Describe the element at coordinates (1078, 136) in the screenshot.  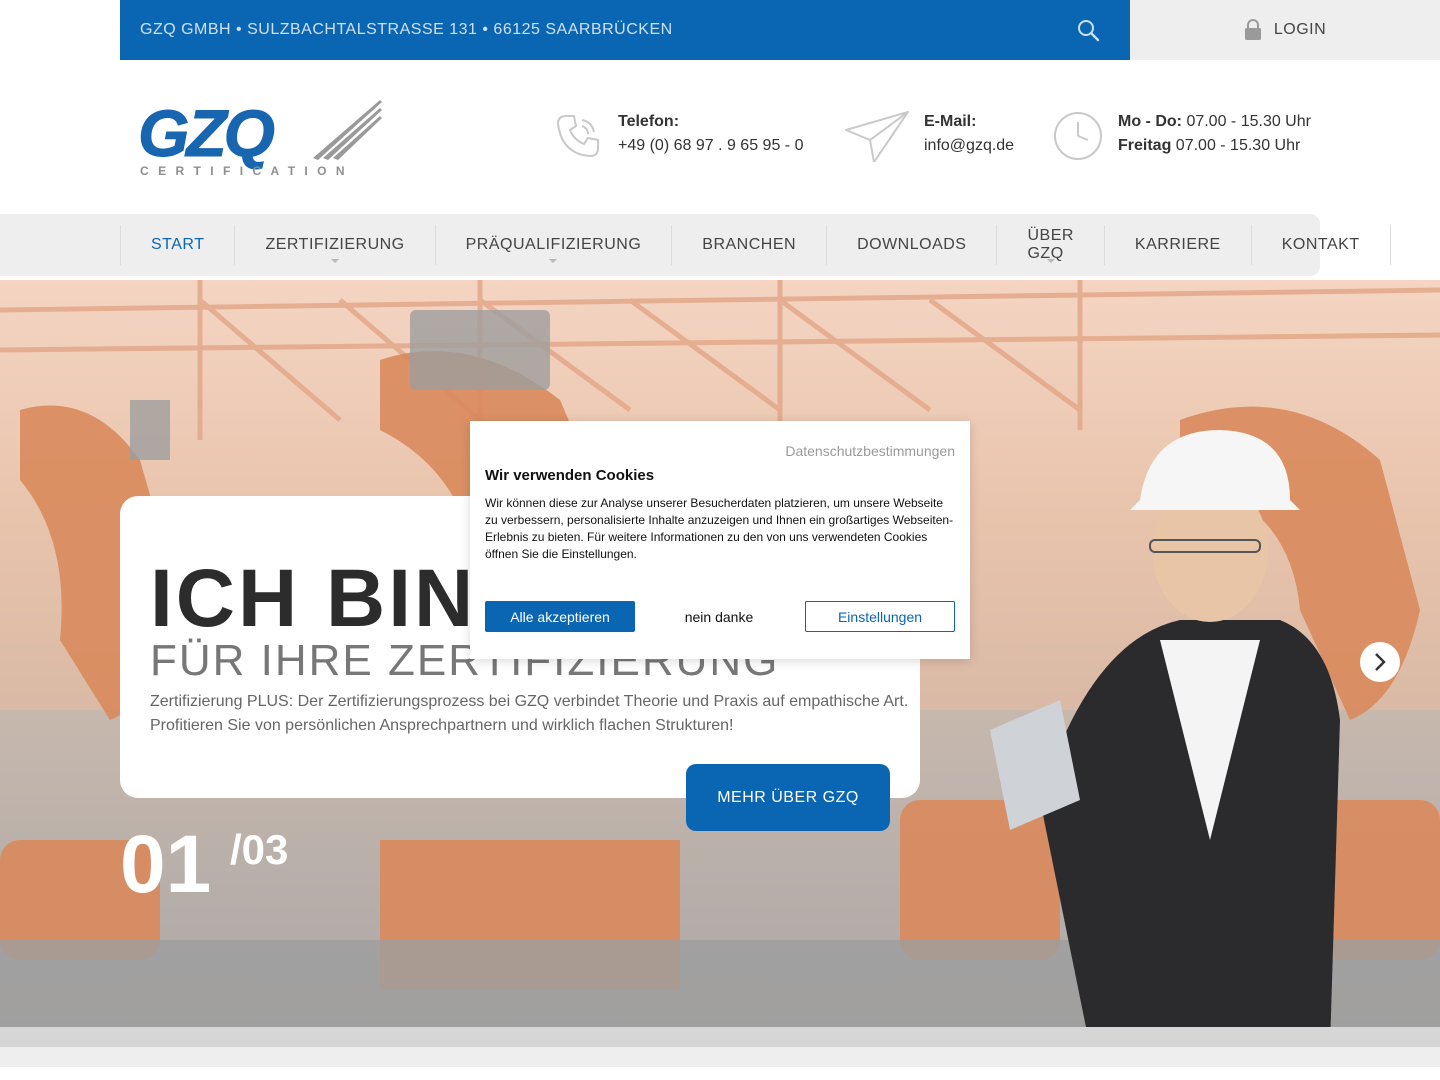
I see `clock-icon` at that location.